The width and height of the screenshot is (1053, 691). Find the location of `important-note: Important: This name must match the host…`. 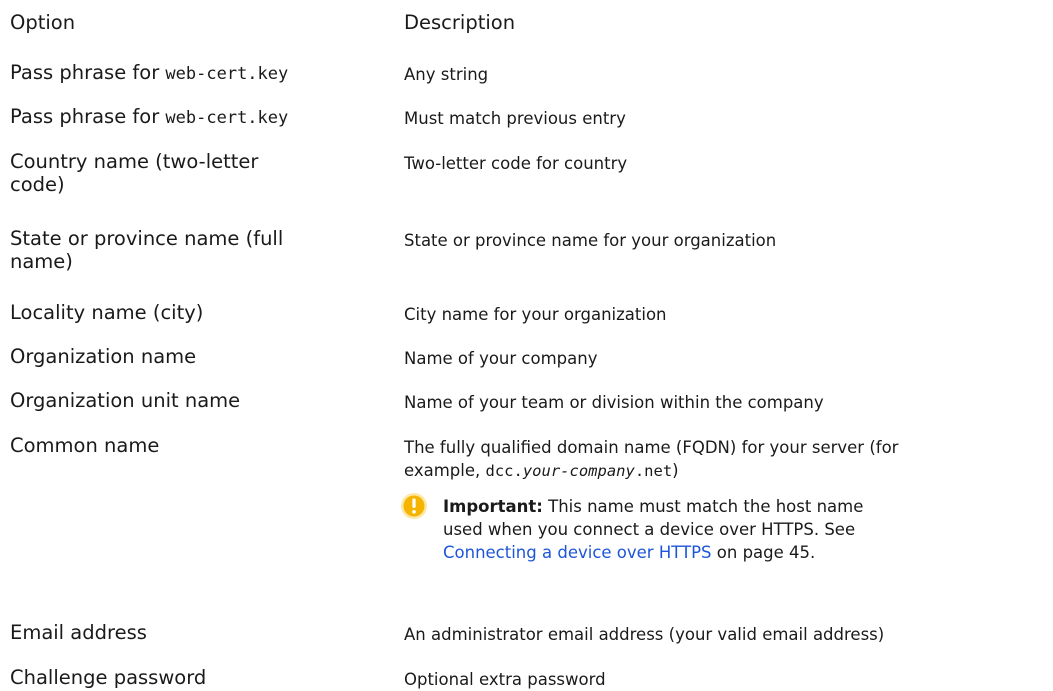

important-note: Important: This name must match the host… is located at coordinates (725, 528).